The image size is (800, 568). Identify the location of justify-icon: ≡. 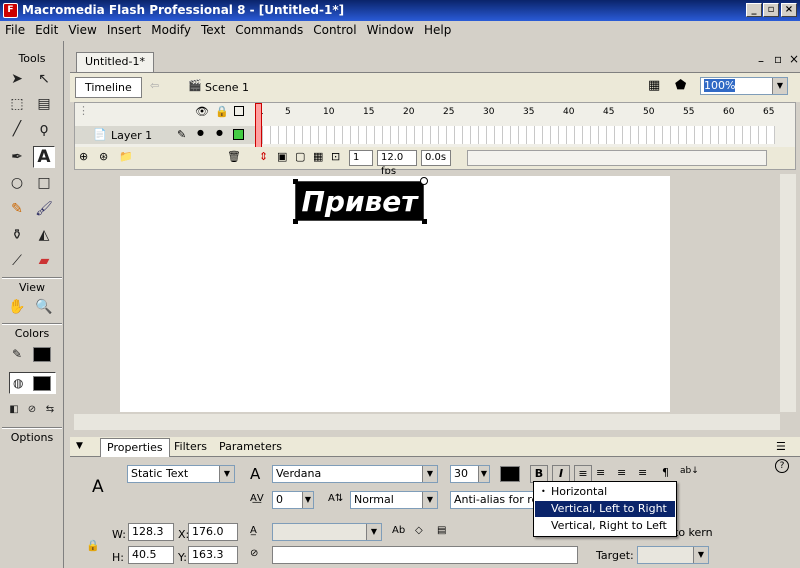
(642, 472).